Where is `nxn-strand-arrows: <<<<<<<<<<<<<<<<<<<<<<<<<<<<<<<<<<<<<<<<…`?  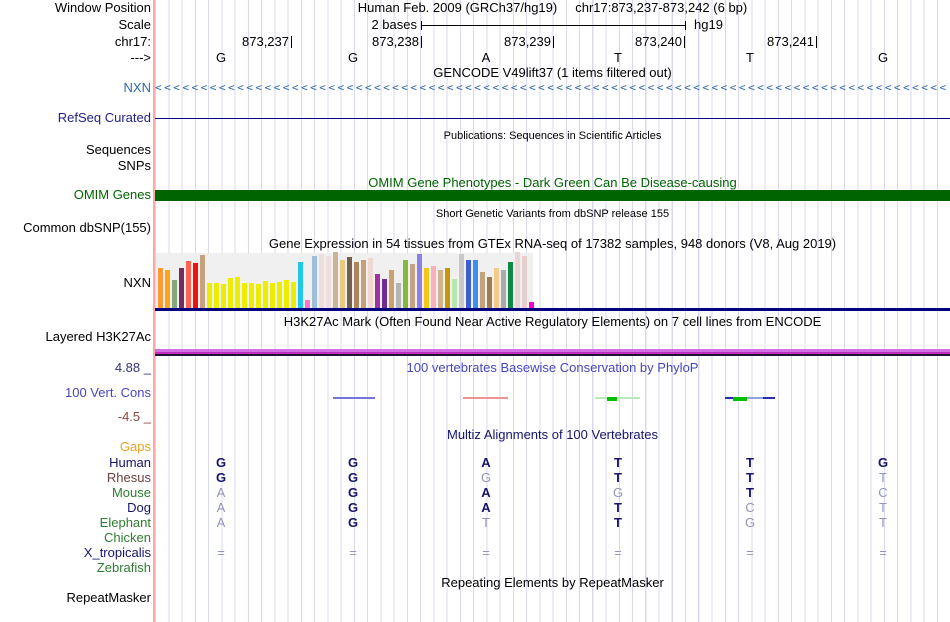
nxn-strand-arrows: <<<<<<<<<<<<<<<<<<<<<<<<<<<<<<<<<<<<<<<<… is located at coordinates (552, 88).